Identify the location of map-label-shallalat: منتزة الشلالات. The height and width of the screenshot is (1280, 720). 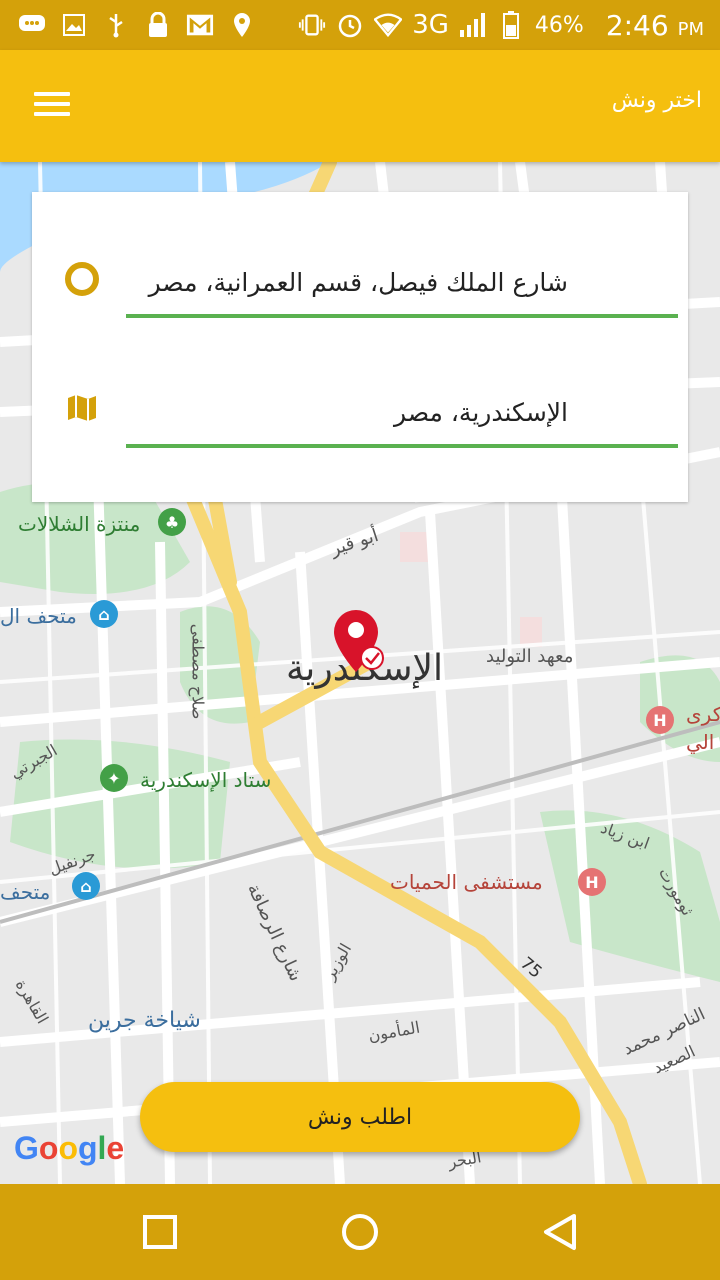
(79, 524).